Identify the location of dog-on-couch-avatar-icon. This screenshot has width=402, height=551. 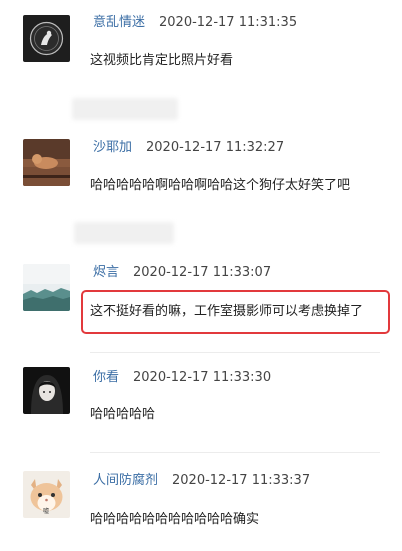
(46, 162).